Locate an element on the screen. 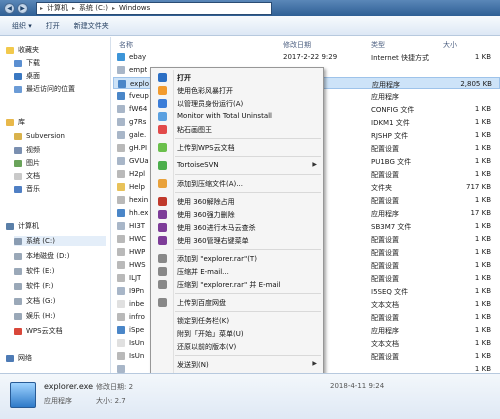 This screenshot has width=500, height=419. nav-computer: 计算机 is located at coordinates (22, 226).